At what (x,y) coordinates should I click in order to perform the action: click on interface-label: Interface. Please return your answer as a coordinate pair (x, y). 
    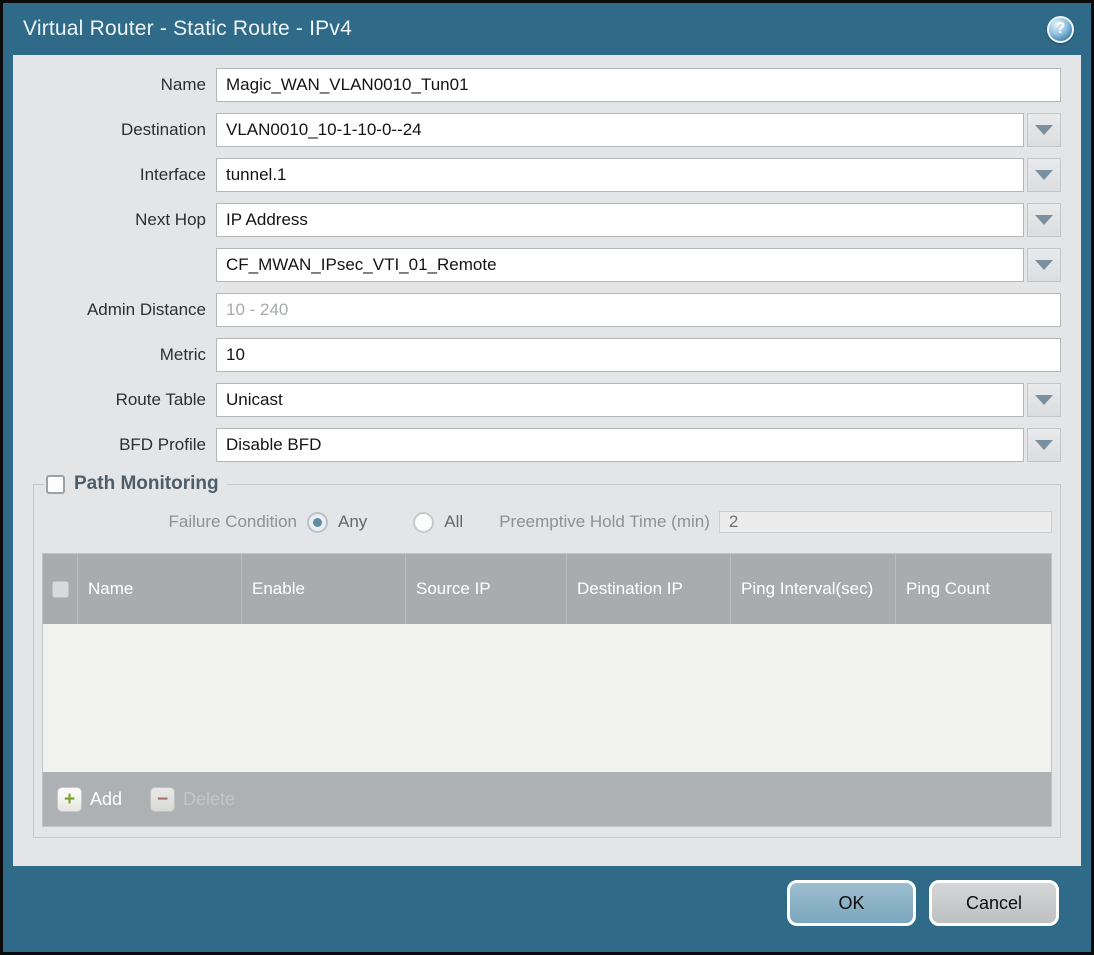
    Looking at the image, I should click on (172, 174).